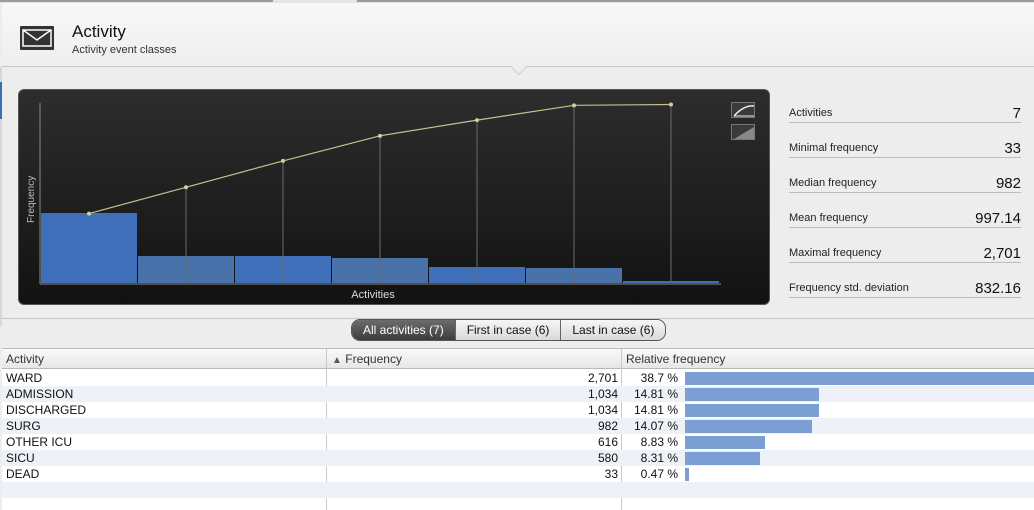 The width and height of the screenshot is (1034, 510). I want to click on page-subtitle: Activity event classes, so click(124, 50).